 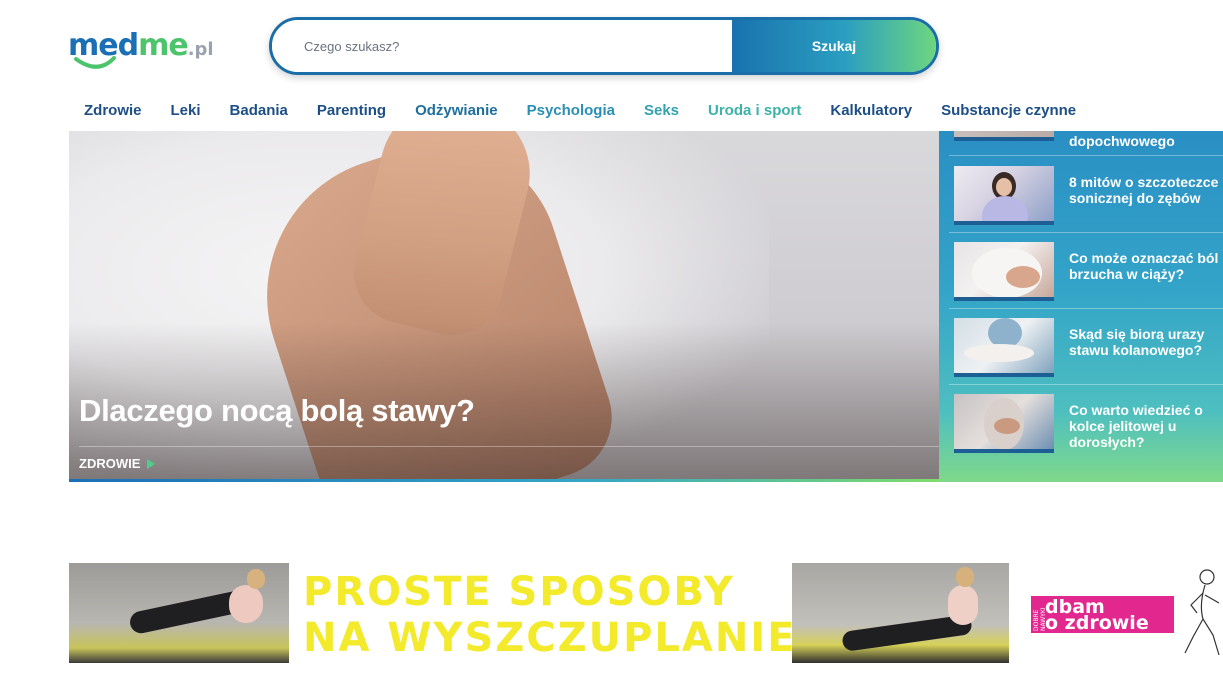 I want to click on thumb-person-body, so click(x=1005, y=208).